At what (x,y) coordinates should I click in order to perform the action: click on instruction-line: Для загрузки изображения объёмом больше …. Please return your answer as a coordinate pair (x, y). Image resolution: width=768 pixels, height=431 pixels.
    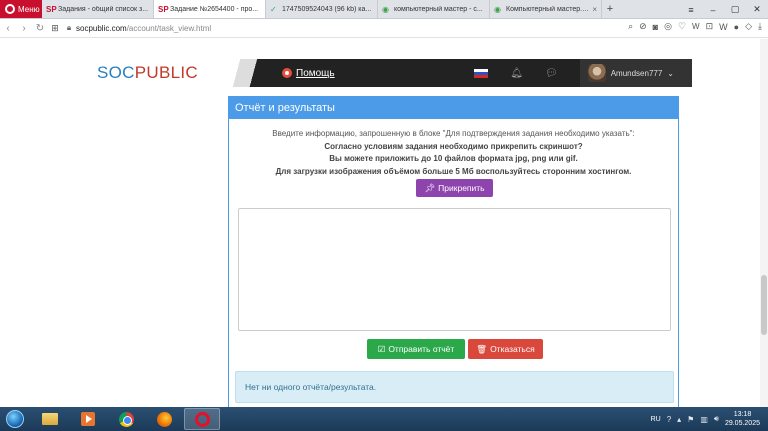
    Looking at the image, I should click on (453, 171).